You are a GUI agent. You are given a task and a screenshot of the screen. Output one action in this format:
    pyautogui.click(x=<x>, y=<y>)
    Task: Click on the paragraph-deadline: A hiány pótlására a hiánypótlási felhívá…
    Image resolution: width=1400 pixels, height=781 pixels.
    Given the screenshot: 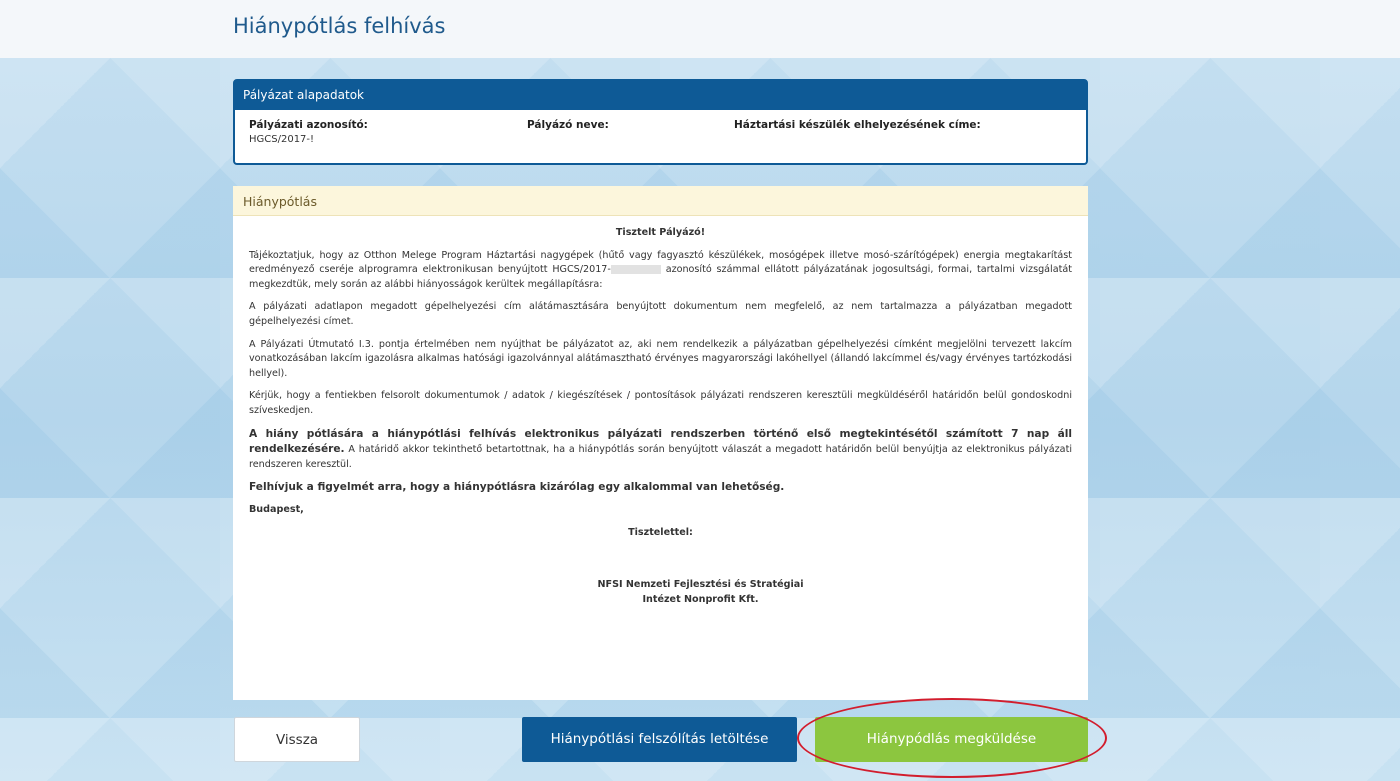 What is the action you would take?
    pyautogui.click(x=660, y=450)
    